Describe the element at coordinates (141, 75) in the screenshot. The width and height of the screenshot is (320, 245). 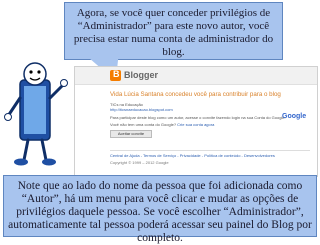
I see `blogger-logo-text: Blogger` at that location.